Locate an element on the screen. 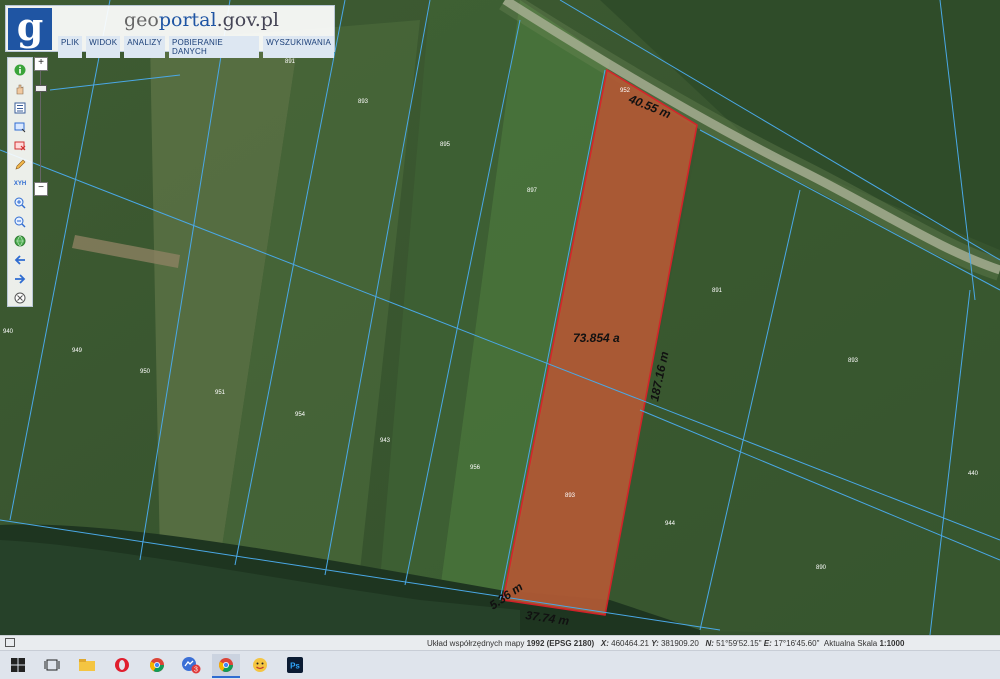 Image resolution: width=1000 pixels, height=679 pixels. e-value: 17°16'45.60" is located at coordinates (797, 643).